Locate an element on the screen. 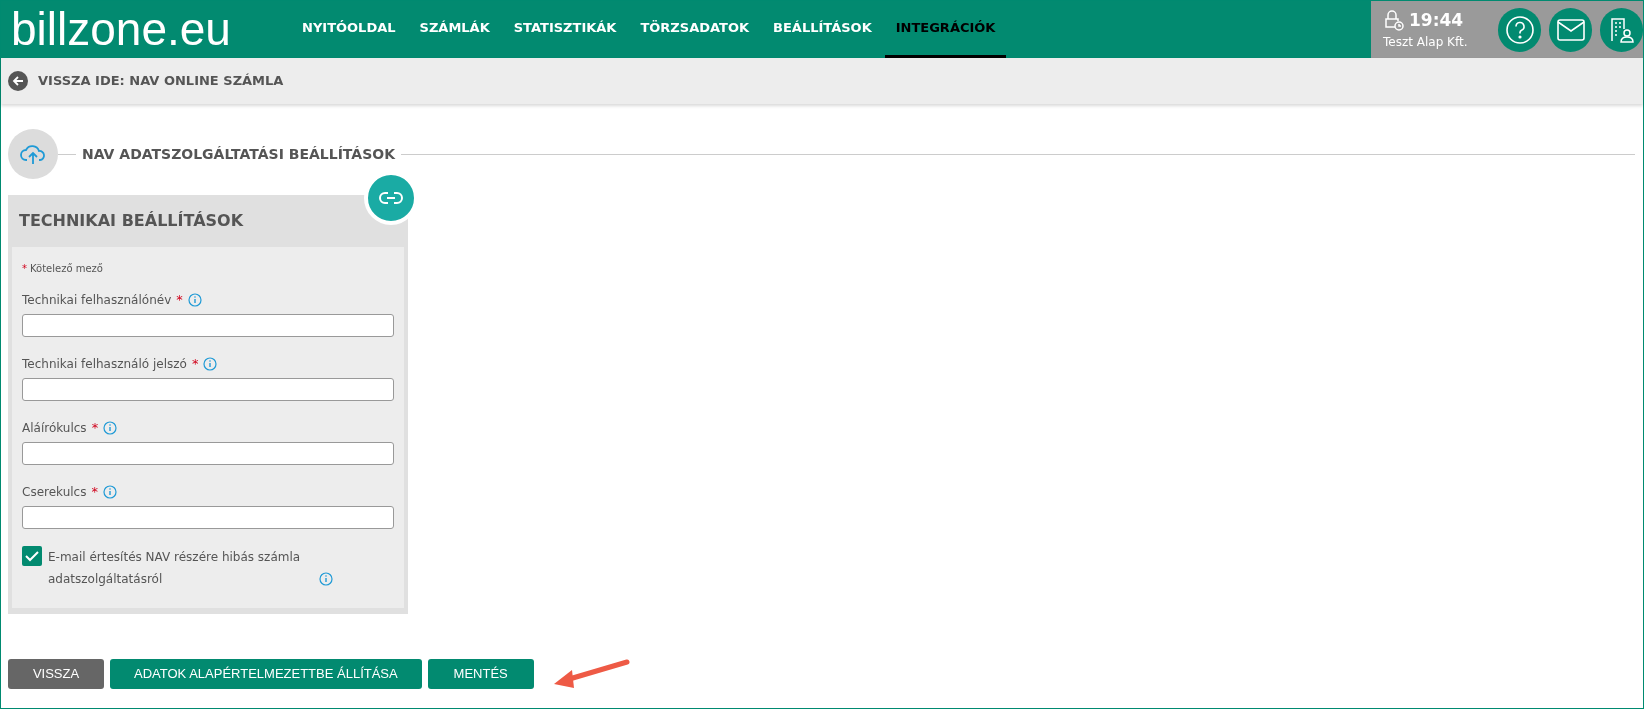  building-person-icon is located at coordinates (1621, 29).